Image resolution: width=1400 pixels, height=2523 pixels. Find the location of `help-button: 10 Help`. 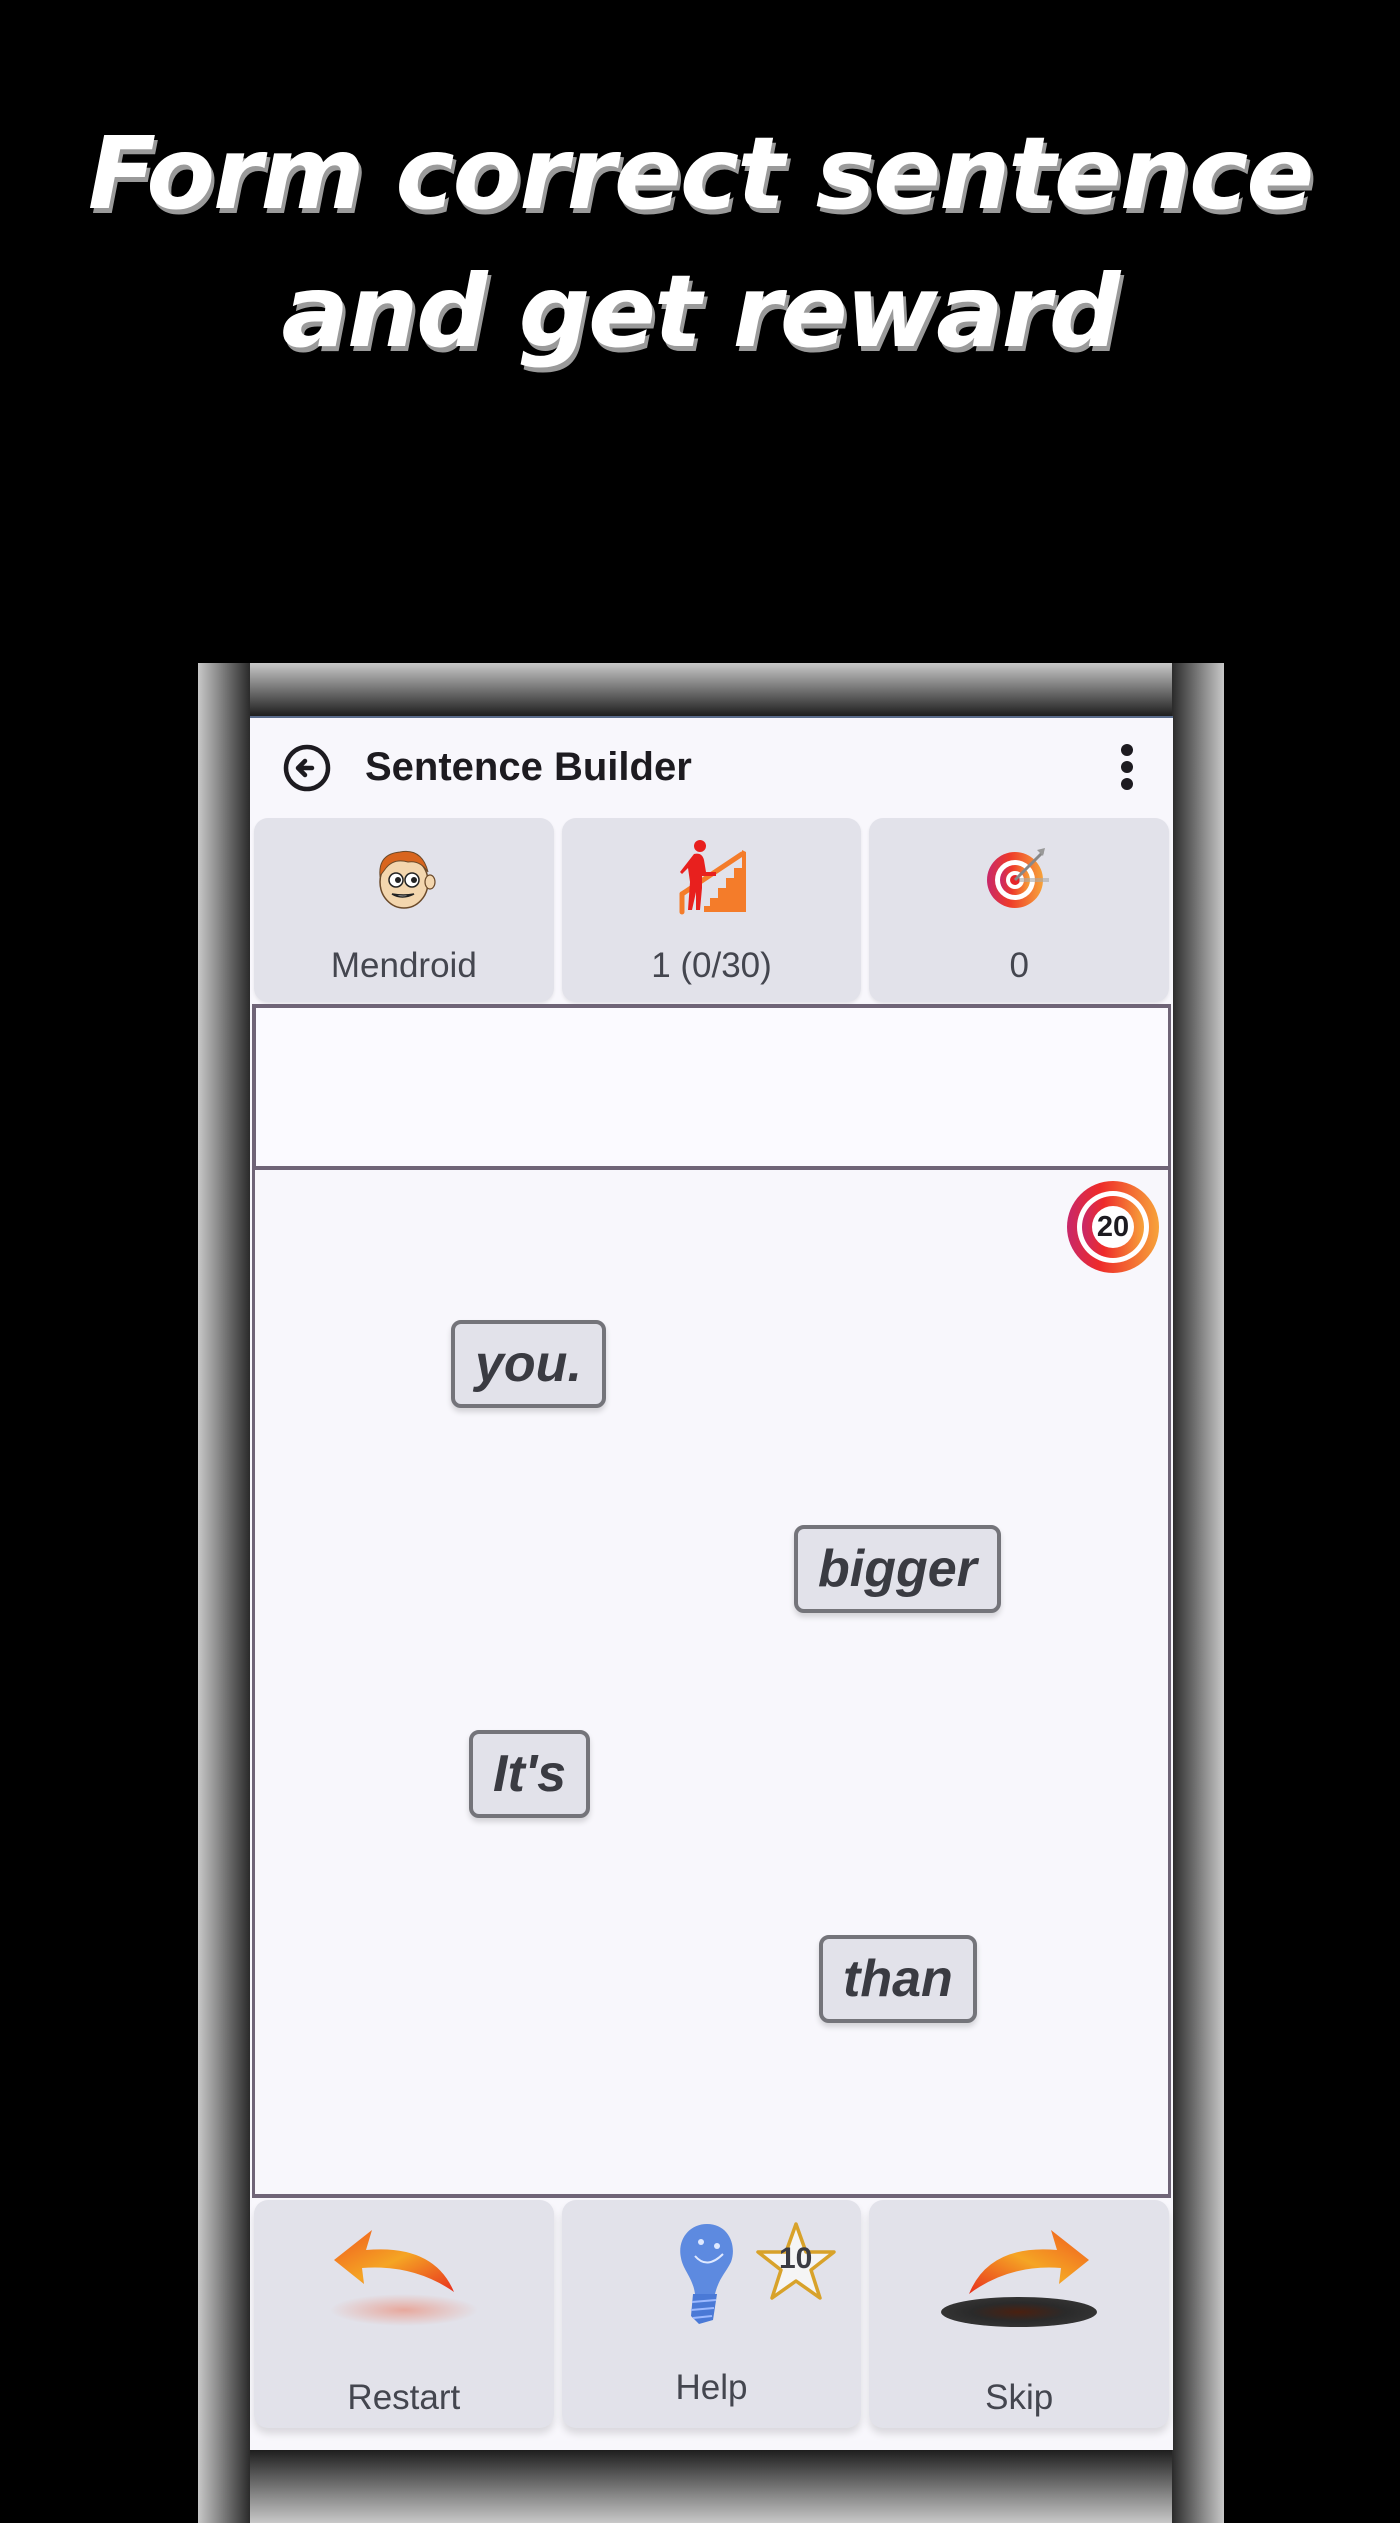

help-button: 10 Help is located at coordinates (711, 2314).